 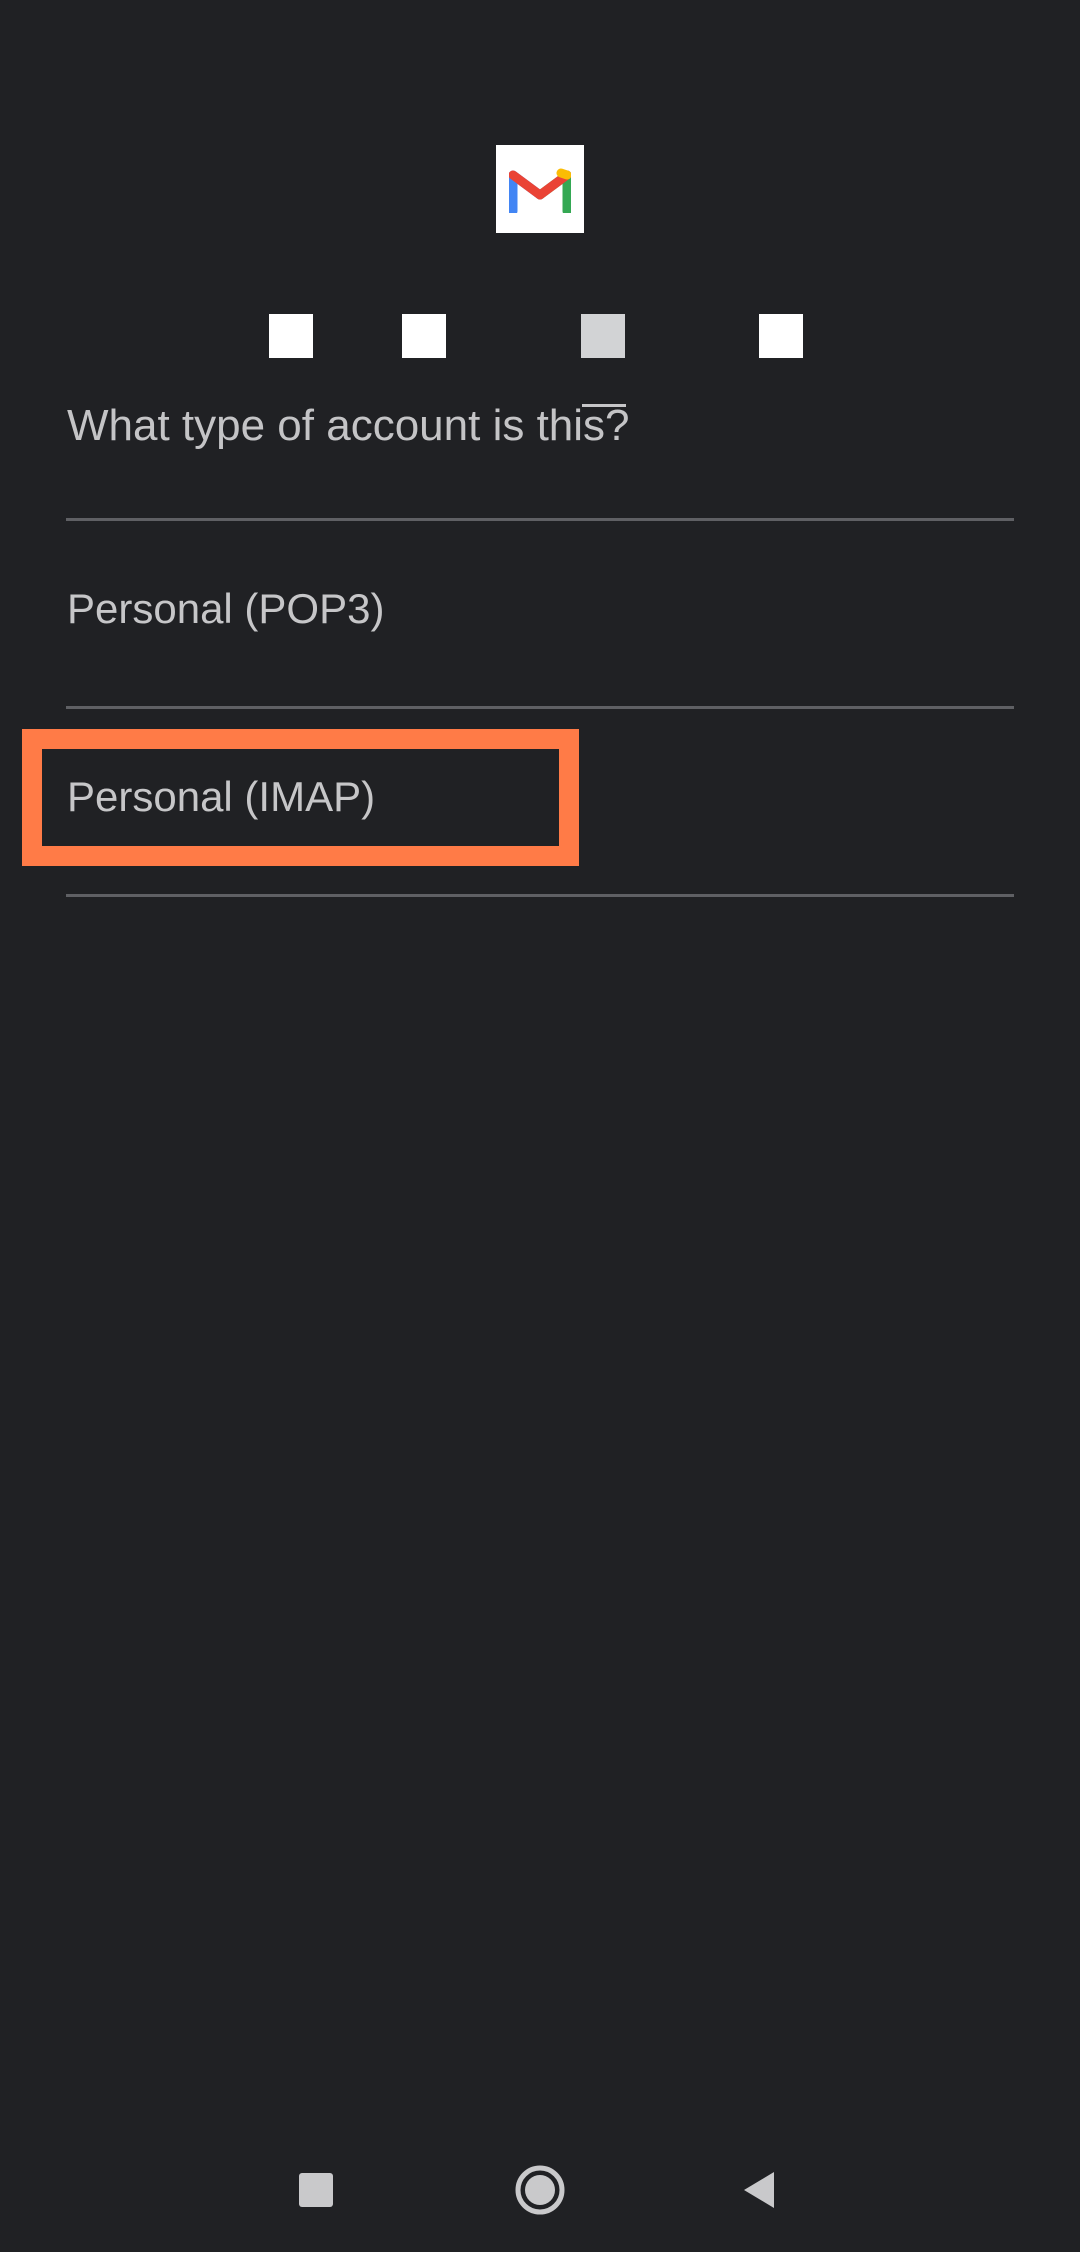 I want to click on navigation-bar, so click(x=540, y=2191).